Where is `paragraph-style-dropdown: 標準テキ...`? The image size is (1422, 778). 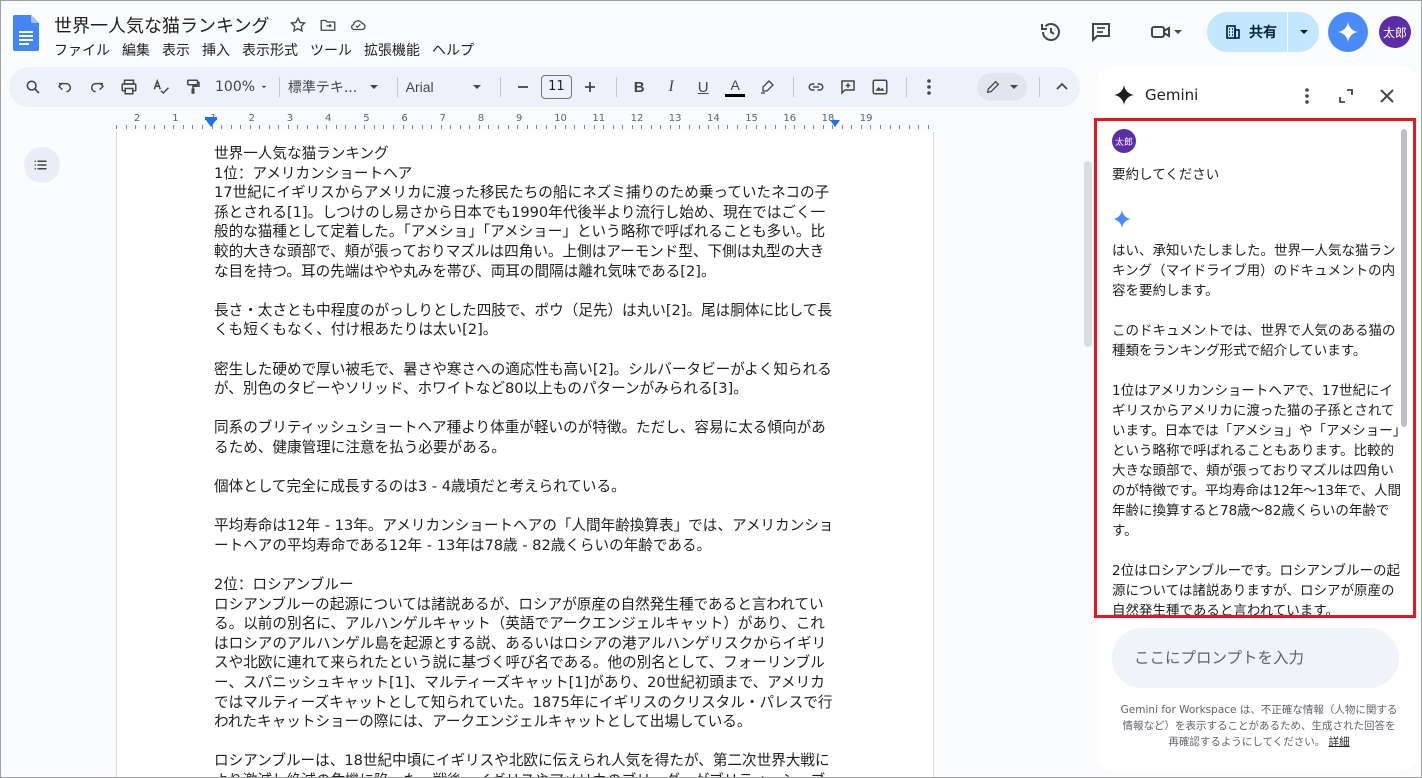
paragraph-style-dropdown: 標準テキ... is located at coordinates (336, 87).